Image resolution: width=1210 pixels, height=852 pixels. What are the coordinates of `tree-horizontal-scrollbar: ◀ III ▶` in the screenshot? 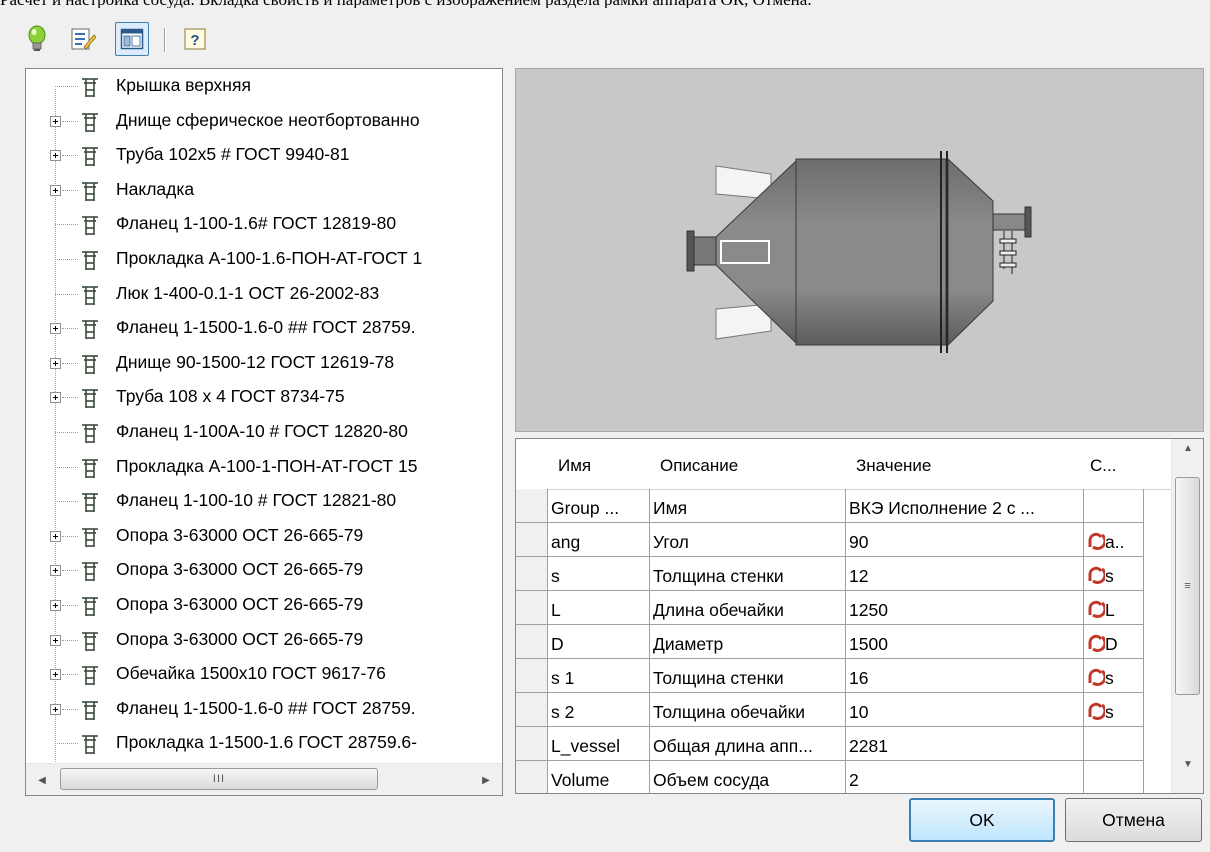 It's located at (264, 779).